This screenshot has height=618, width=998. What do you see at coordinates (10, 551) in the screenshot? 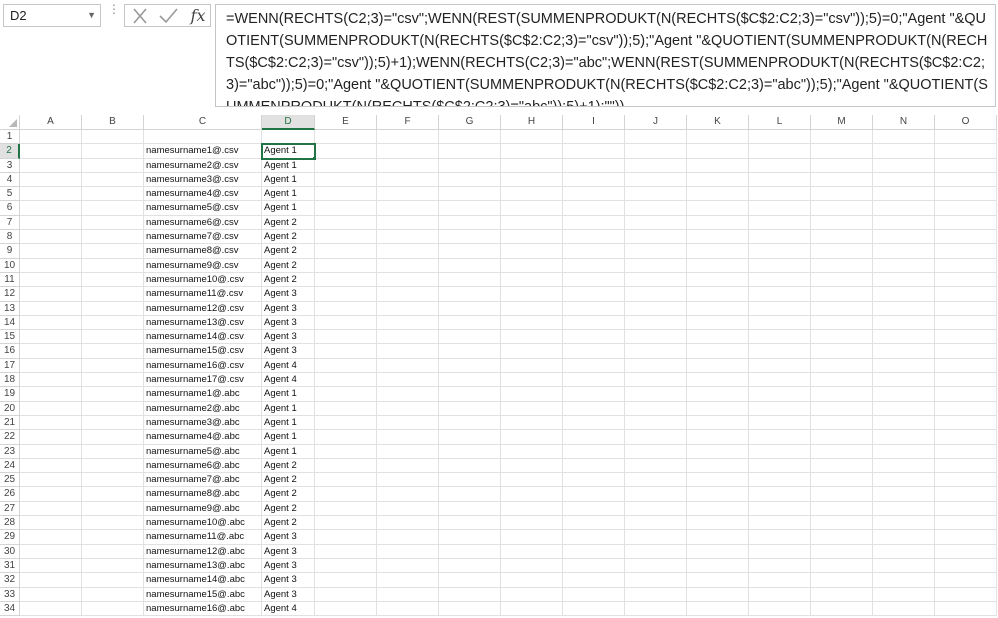
I see `row-header: 30` at bounding box center [10, 551].